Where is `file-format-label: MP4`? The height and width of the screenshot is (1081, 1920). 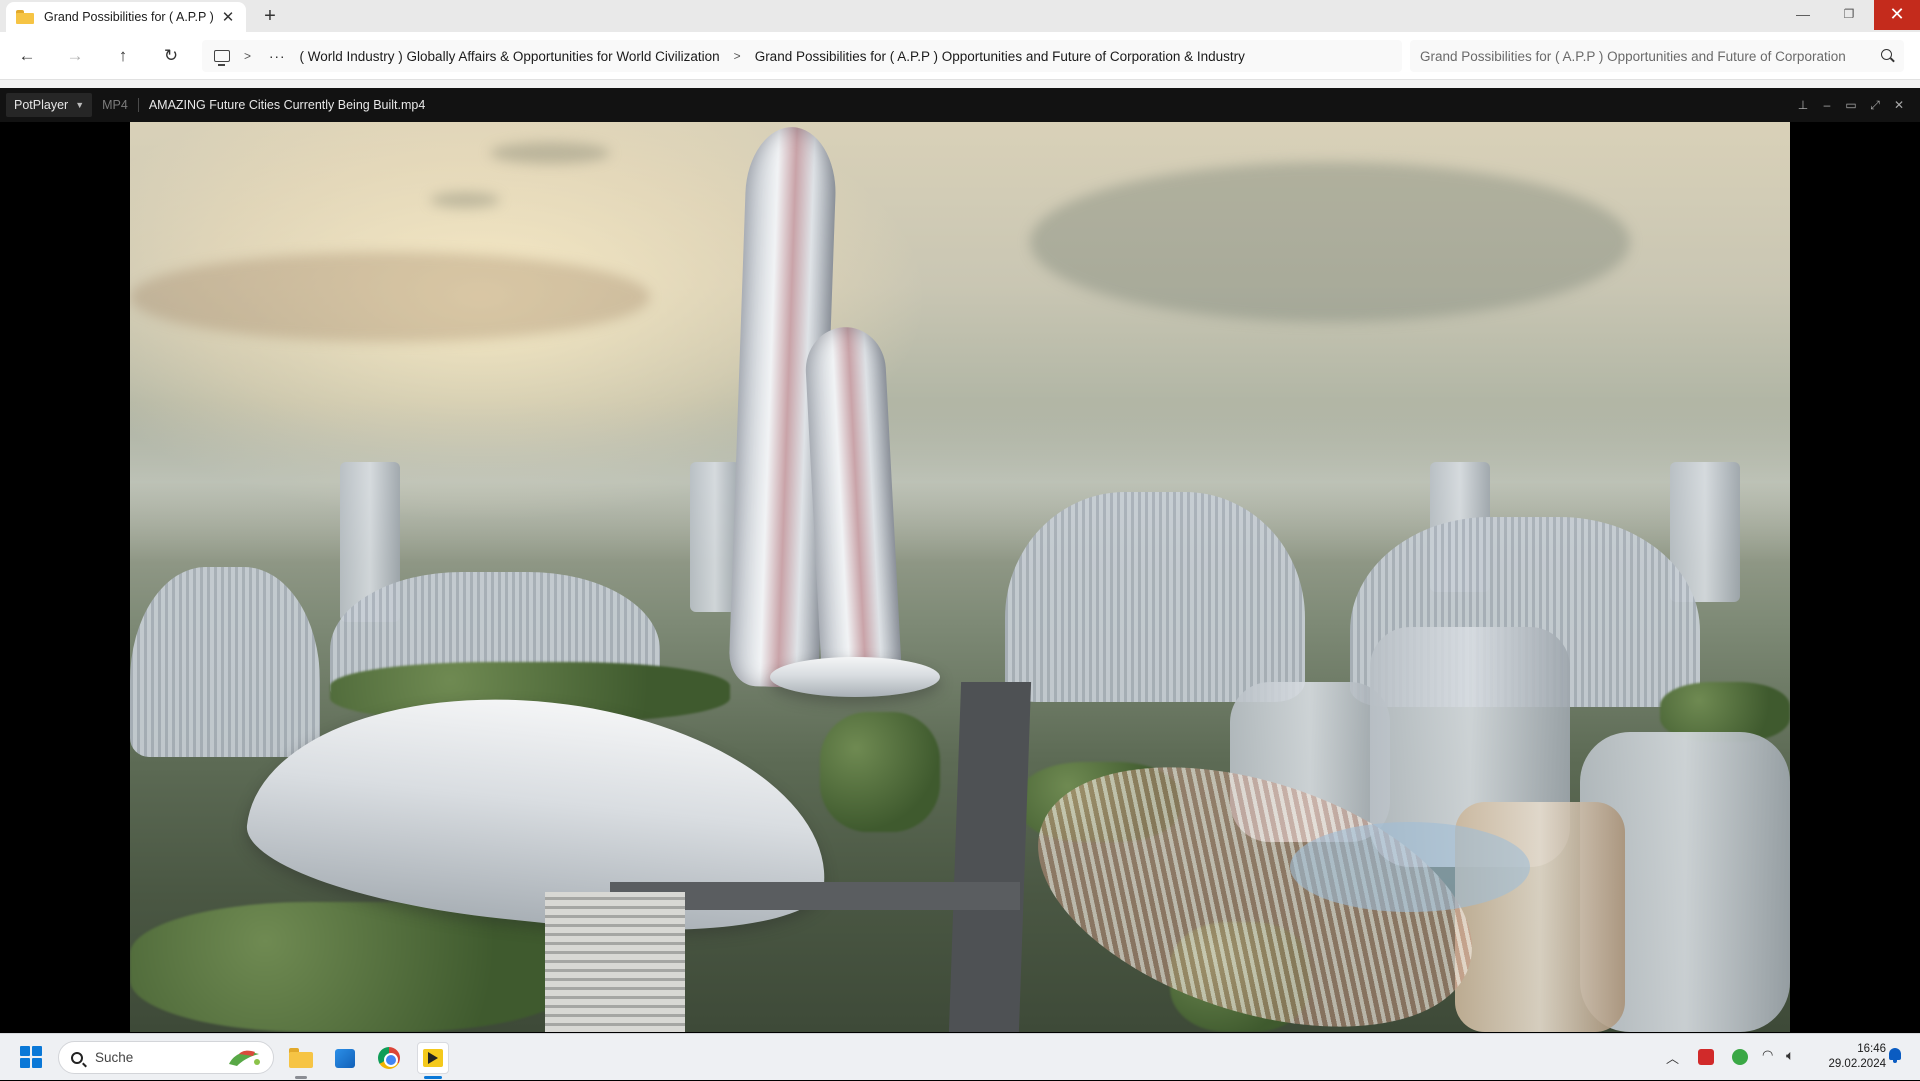
file-format-label: MP4 is located at coordinates (115, 105).